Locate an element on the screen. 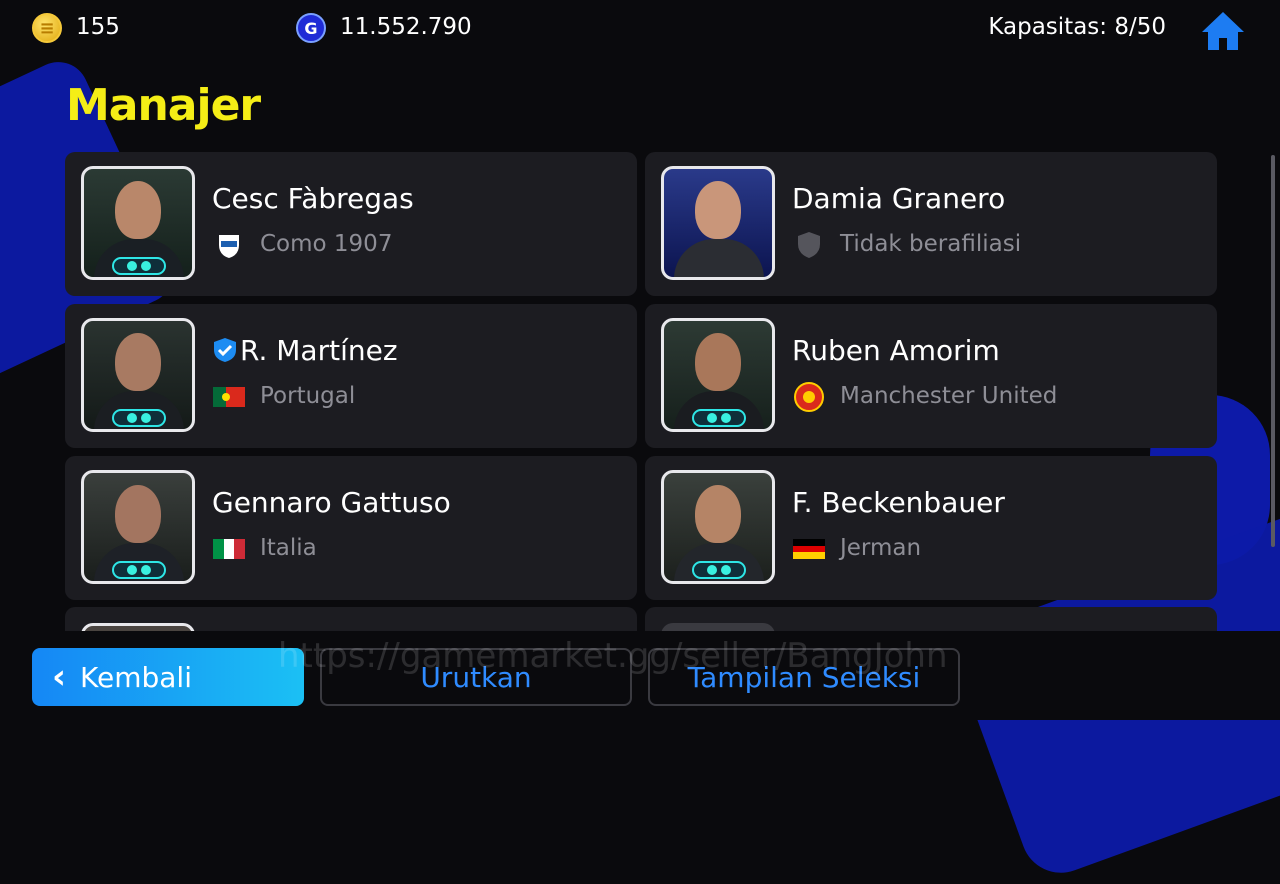 This screenshot has width=1280, height=884. manager-card: Gennaro Gattuso Italia is located at coordinates (351, 528).